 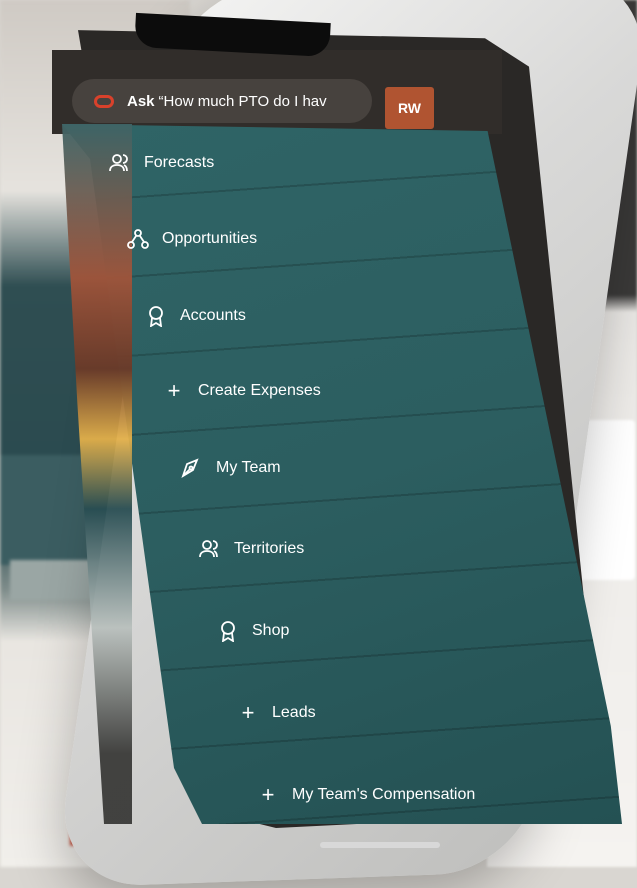 I want to click on menu-item-label: My Team's Compensation, so click(x=384, y=794).